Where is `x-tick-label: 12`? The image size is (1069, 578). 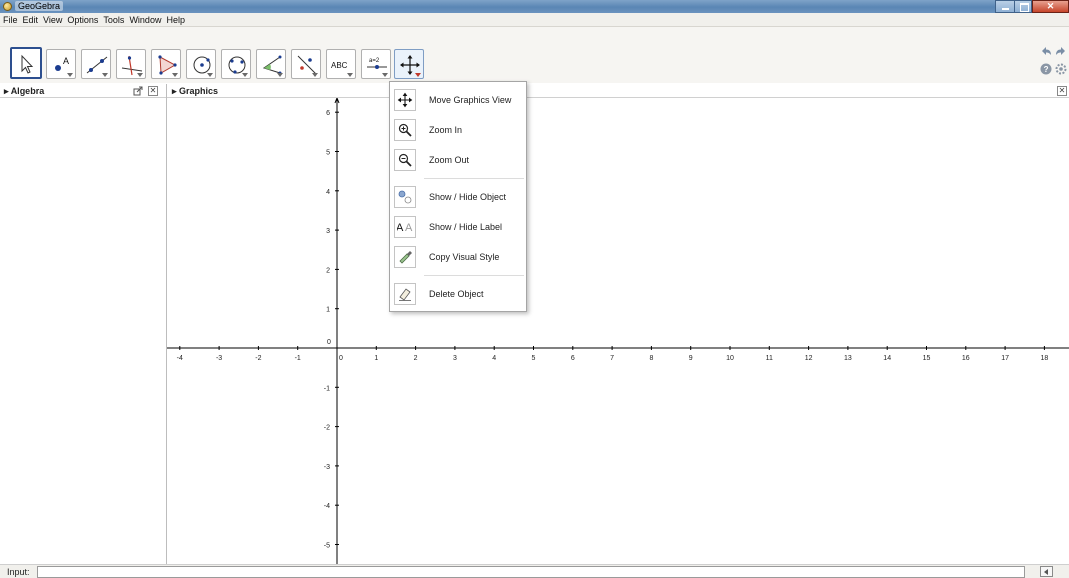
x-tick-label: 12 is located at coordinates (809, 358).